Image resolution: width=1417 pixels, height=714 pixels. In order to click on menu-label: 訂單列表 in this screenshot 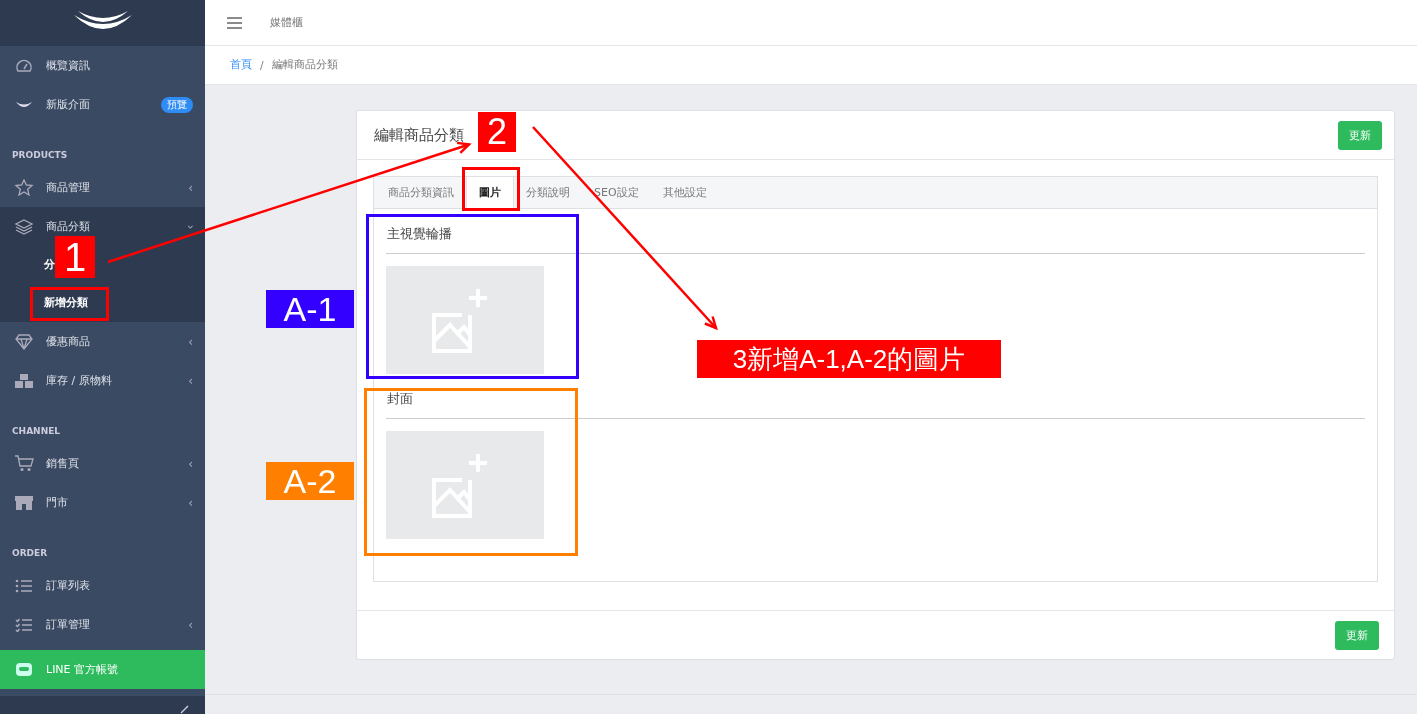, I will do `click(68, 585)`.